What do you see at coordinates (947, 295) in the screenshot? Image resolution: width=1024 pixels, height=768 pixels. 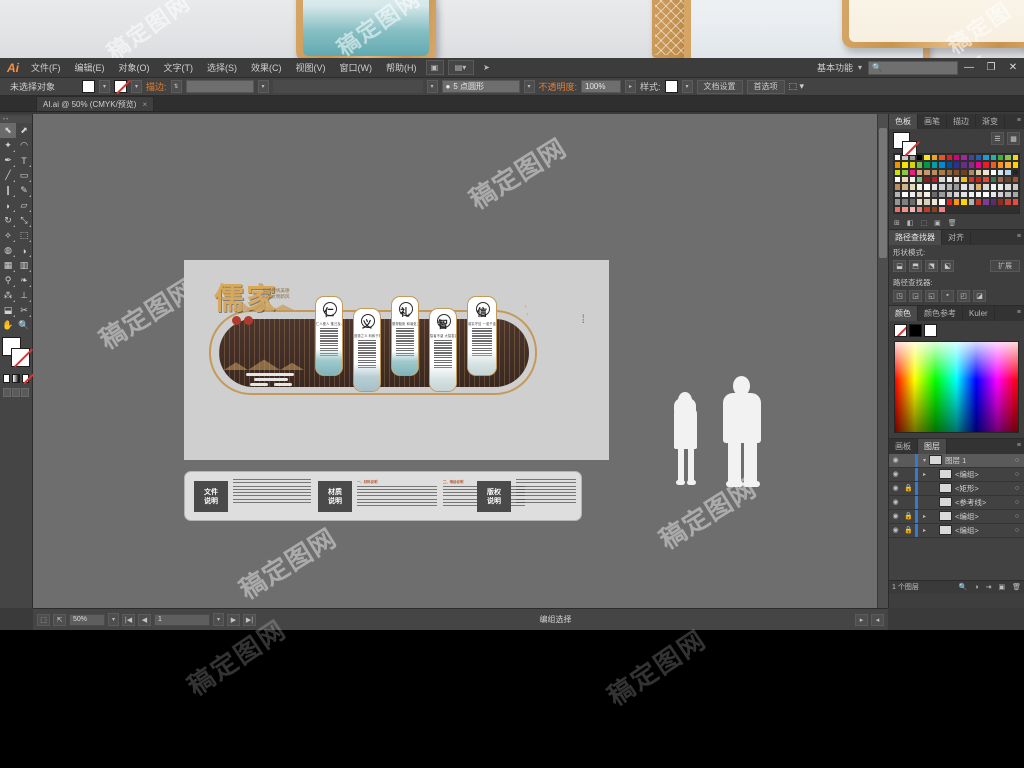 I see `crop-icon: ▪` at bounding box center [947, 295].